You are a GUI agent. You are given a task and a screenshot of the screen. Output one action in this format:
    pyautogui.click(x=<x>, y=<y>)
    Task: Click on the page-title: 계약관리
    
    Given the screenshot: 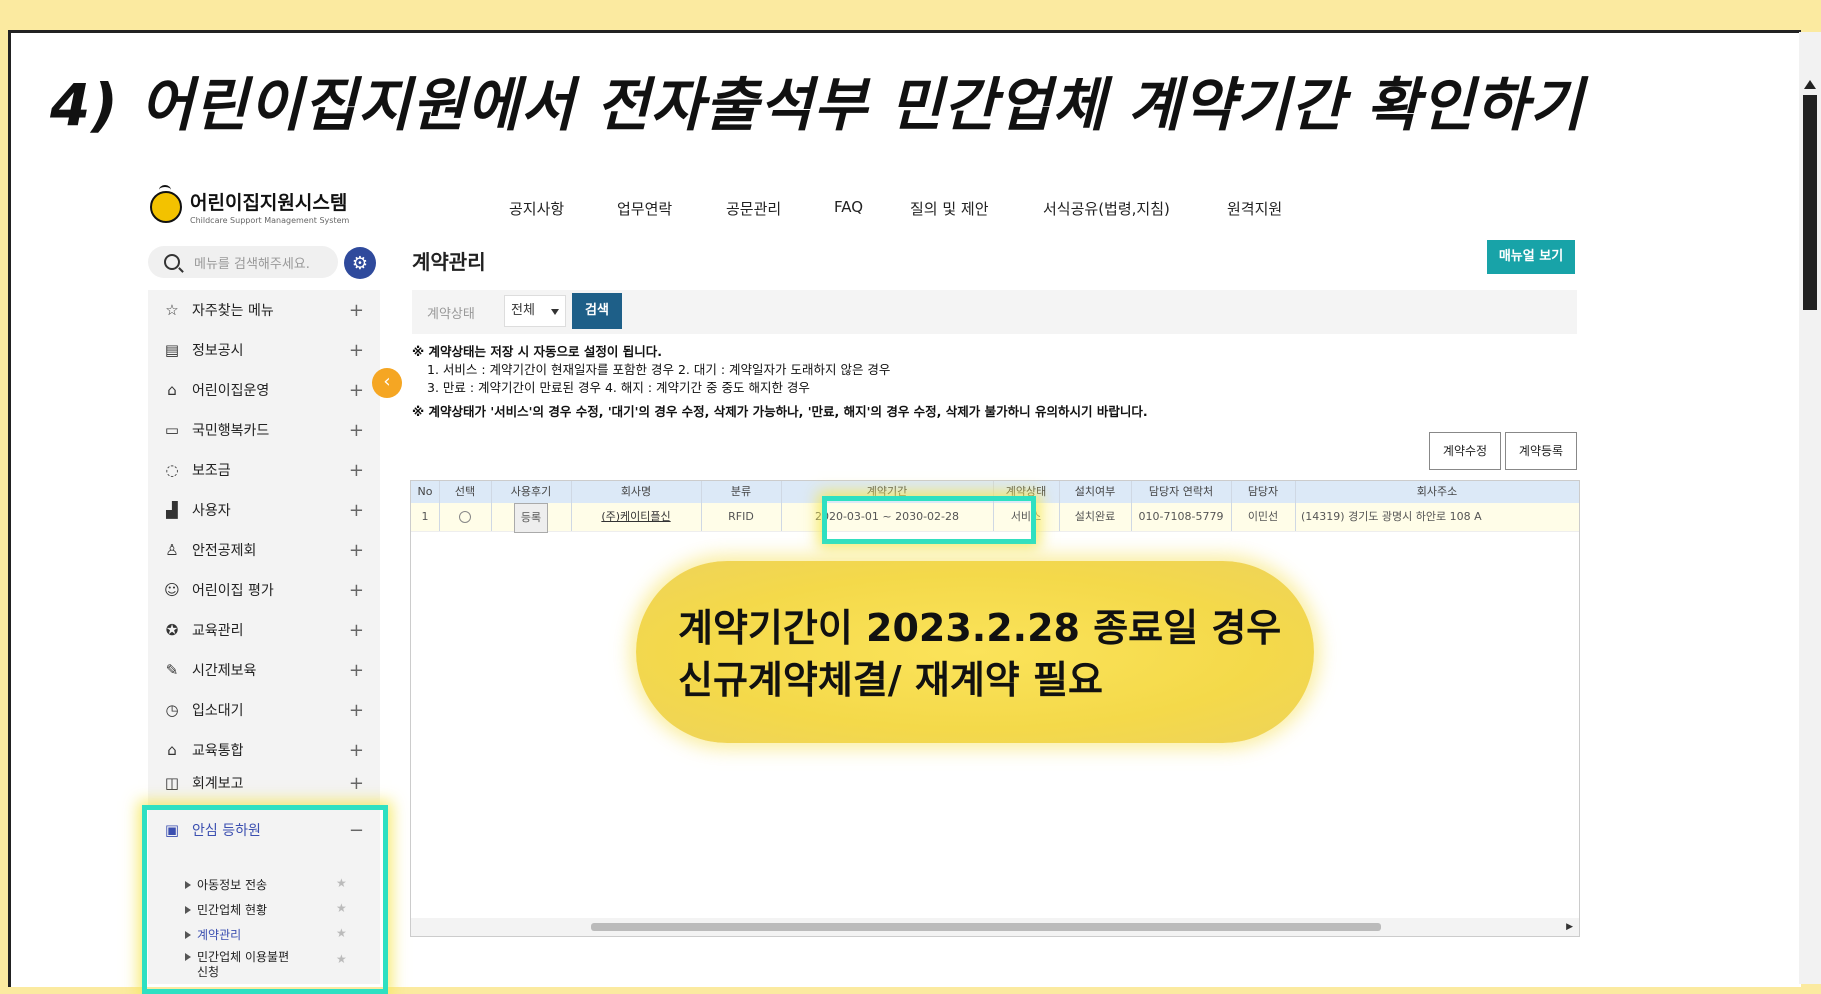 What is the action you would take?
    pyautogui.click(x=449, y=262)
    